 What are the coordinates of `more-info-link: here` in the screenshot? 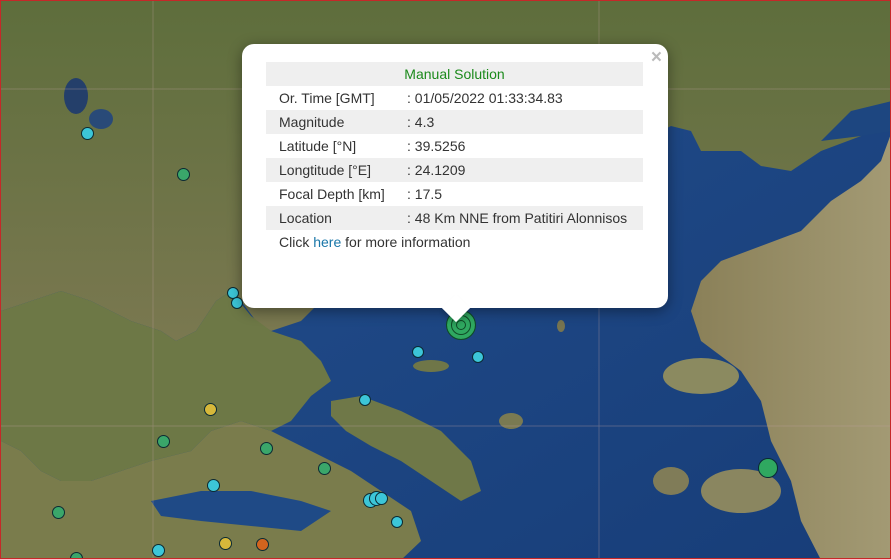 It's located at (327, 242).